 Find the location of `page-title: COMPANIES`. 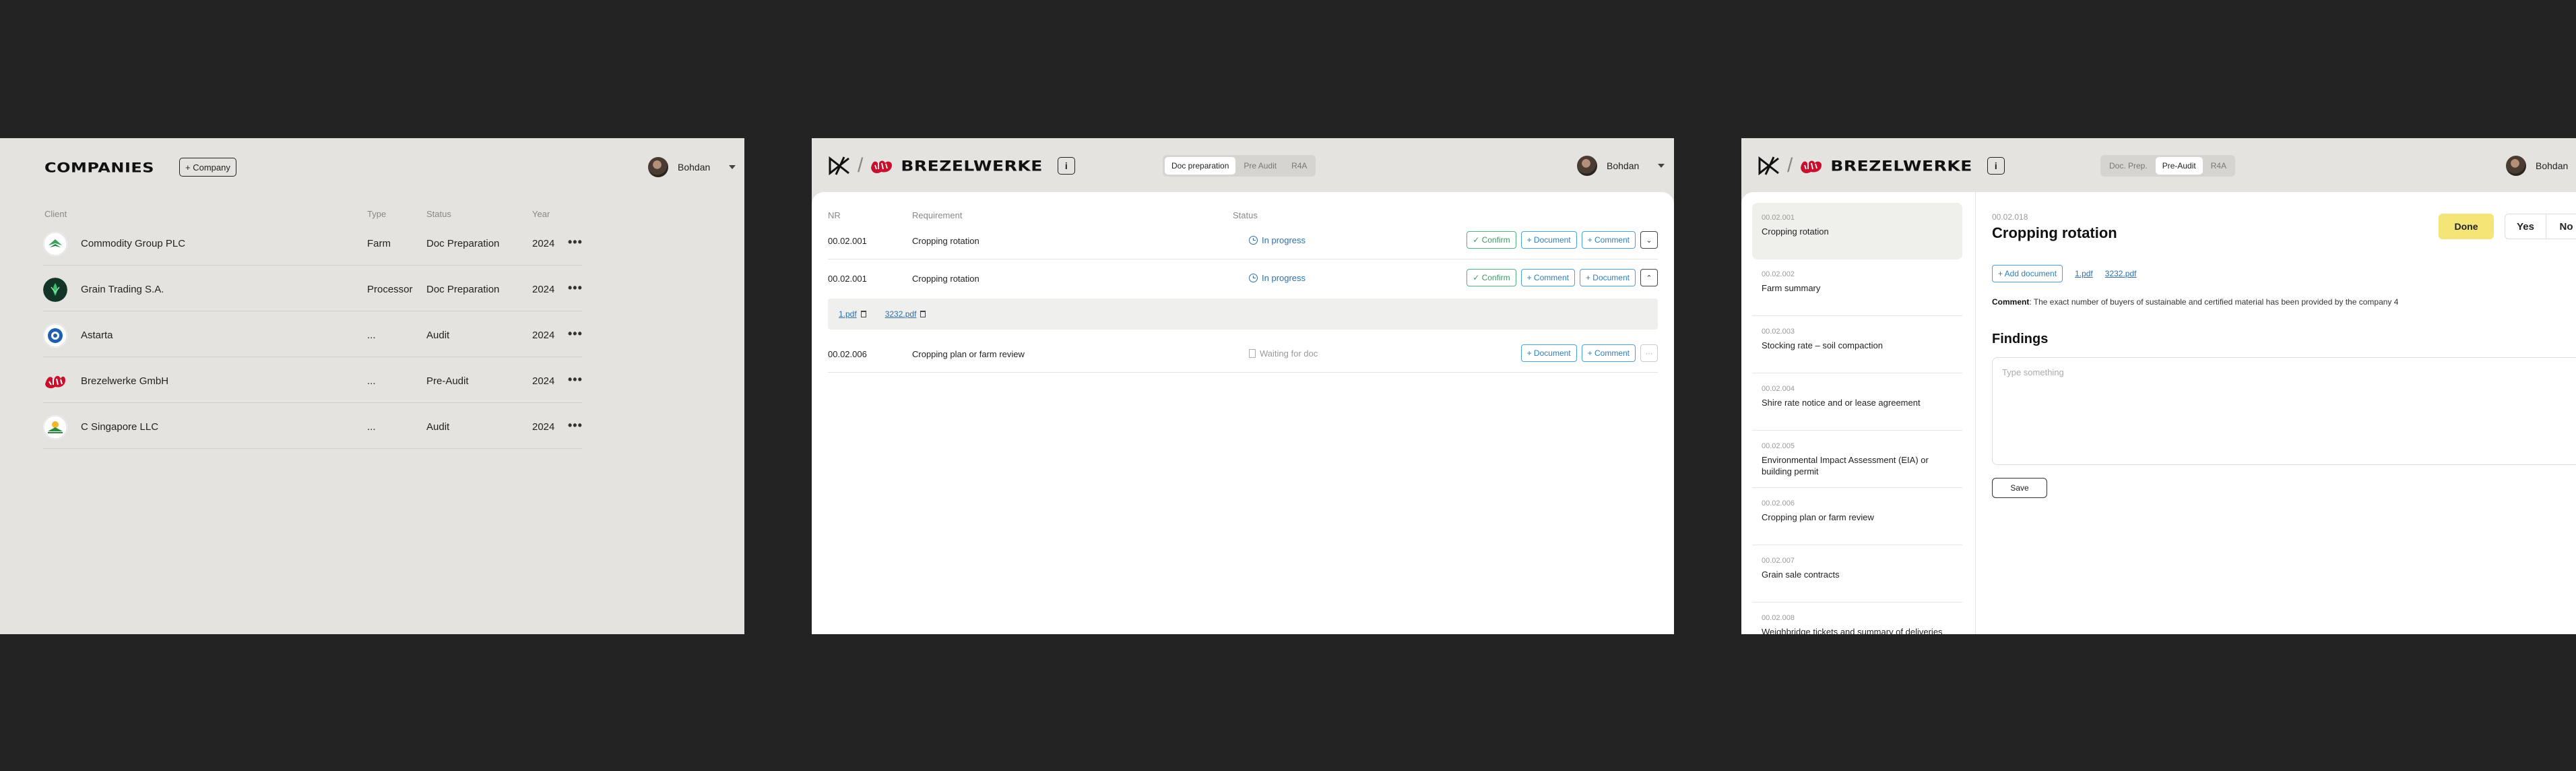

page-title: COMPANIES is located at coordinates (100, 168).